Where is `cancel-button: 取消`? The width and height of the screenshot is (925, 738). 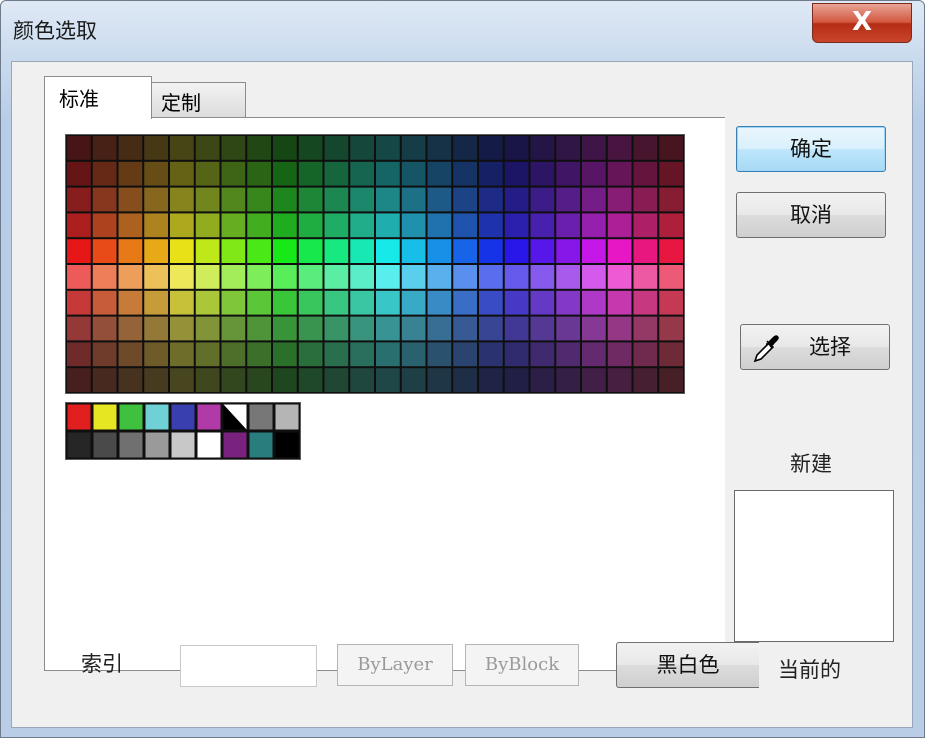 cancel-button: 取消 is located at coordinates (811, 215).